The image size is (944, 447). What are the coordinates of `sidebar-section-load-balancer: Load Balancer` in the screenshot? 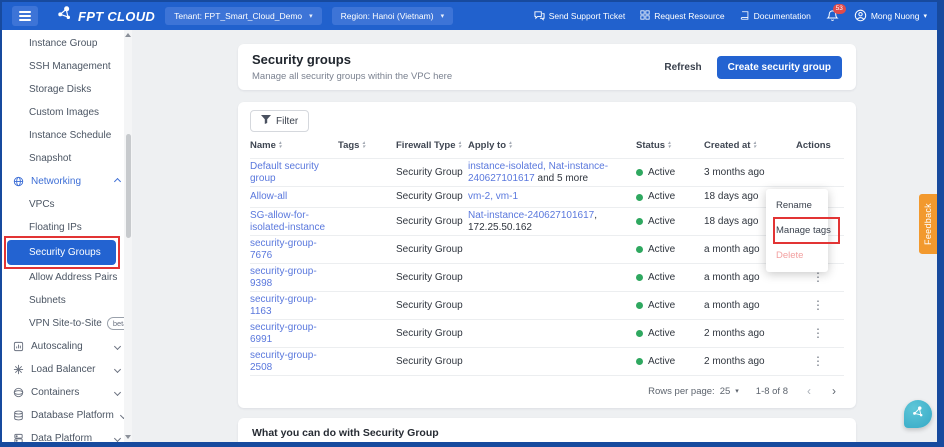 It's located at (67, 369).